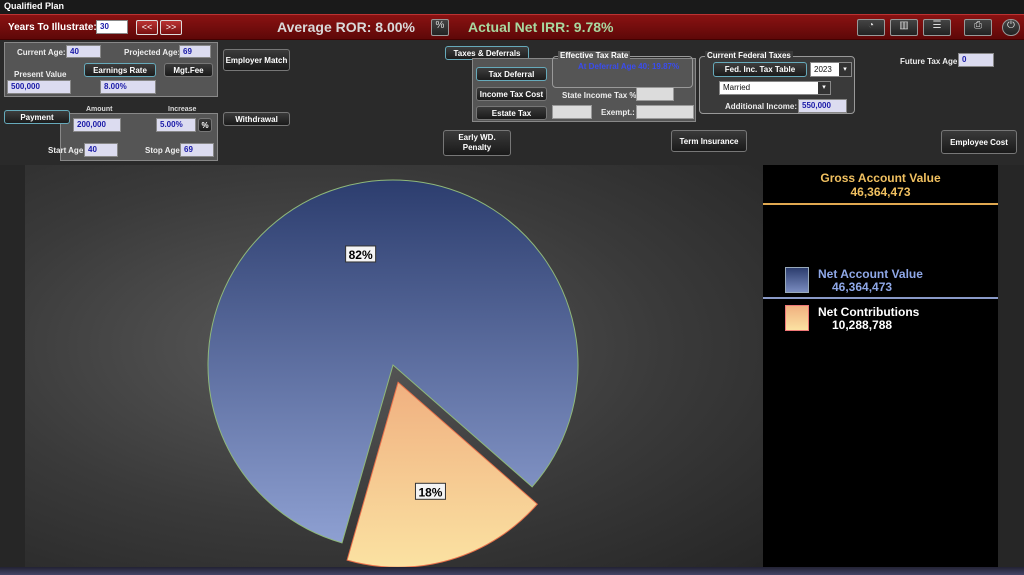 This screenshot has height=575, width=1024. What do you see at coordinates (1011, 27) in the screenshot?
I see `close-icon: ⏻` at bounding box center [1011, 27].